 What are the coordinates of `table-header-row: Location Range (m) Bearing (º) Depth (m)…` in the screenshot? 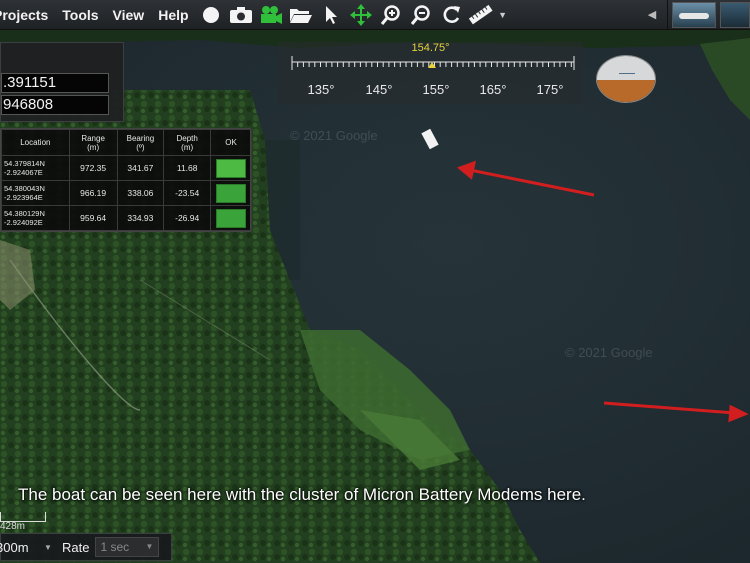 It's located at (126, 142).